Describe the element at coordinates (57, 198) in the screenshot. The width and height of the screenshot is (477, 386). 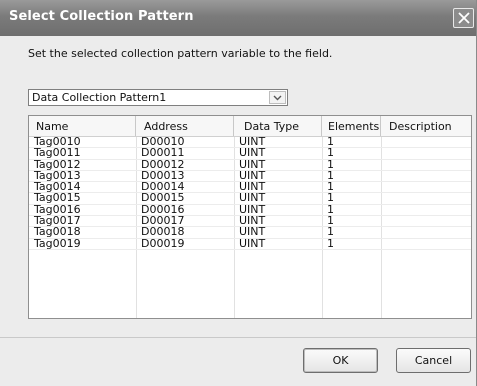
I see `cell-name: Tag0015` at that location.